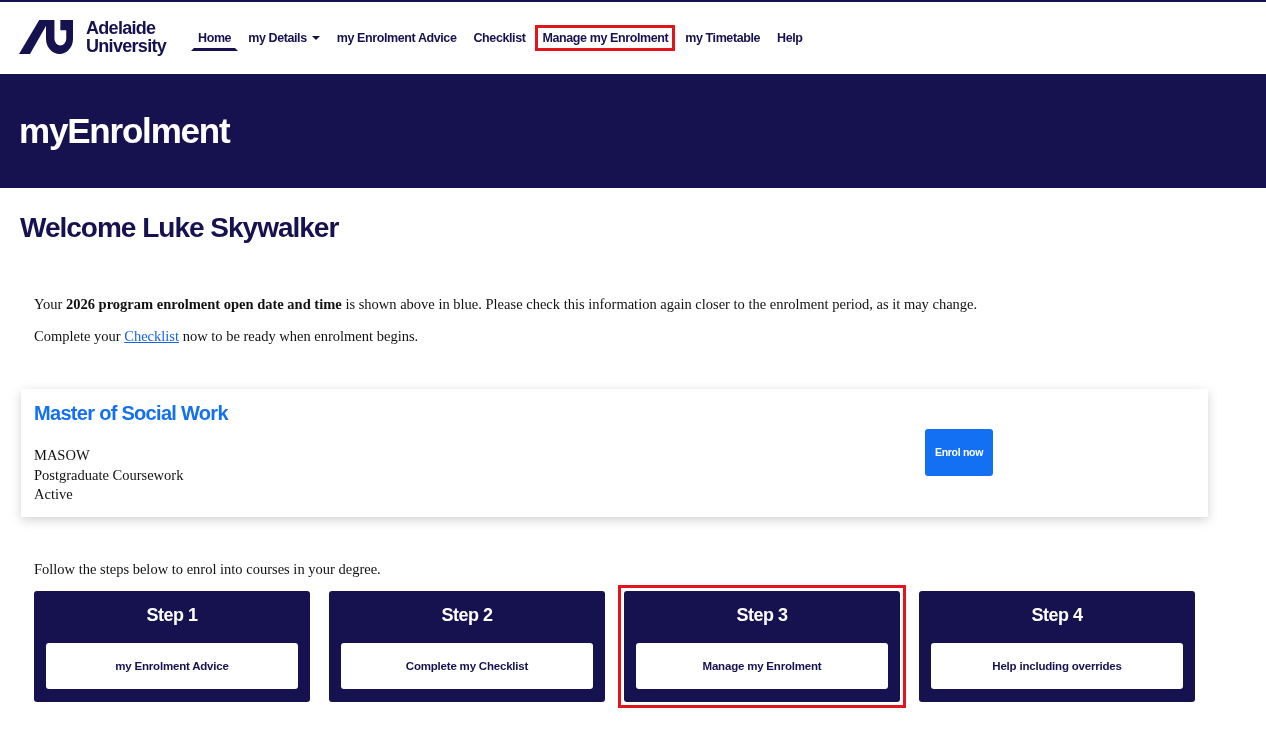 This screenshot has height=730, width=1266. Describe the element at coordinates (46, 36) in the screenshot. I see `logo-mark-icon` at that location.